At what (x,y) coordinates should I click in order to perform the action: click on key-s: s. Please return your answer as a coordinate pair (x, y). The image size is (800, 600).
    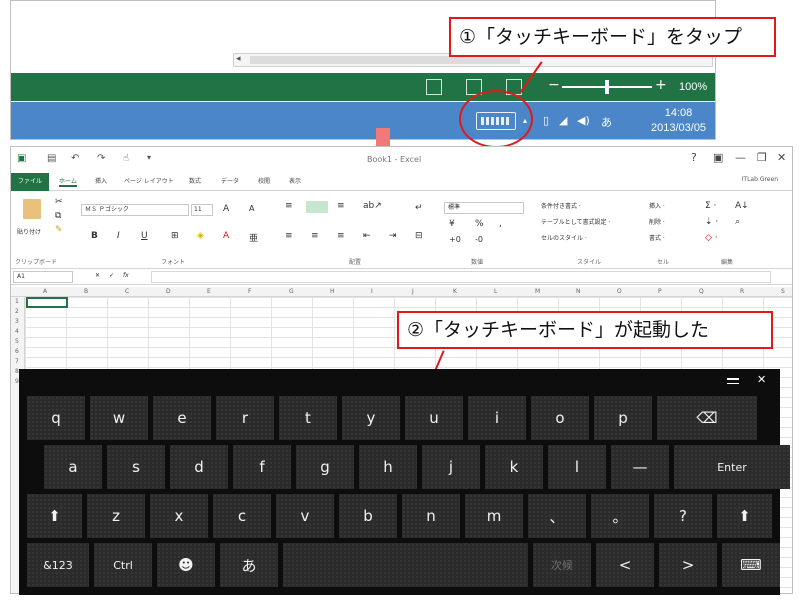
    Looking at the image, I should click on (136, 467).